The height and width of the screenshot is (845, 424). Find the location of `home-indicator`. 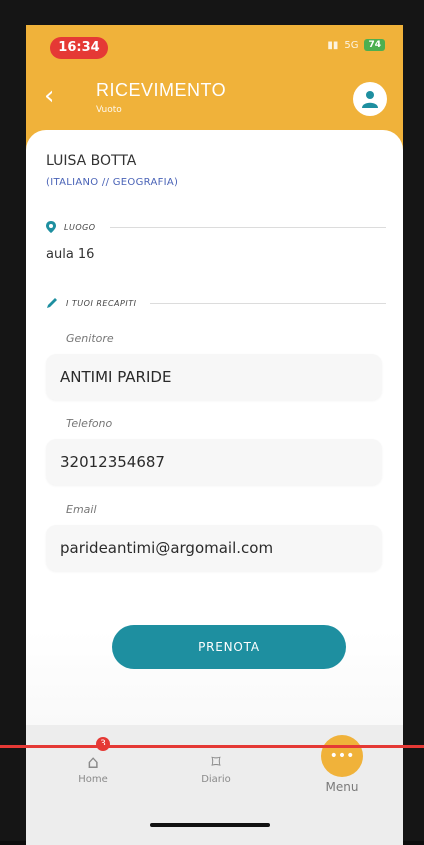

home-indicator is located at coordinates (210, 825).